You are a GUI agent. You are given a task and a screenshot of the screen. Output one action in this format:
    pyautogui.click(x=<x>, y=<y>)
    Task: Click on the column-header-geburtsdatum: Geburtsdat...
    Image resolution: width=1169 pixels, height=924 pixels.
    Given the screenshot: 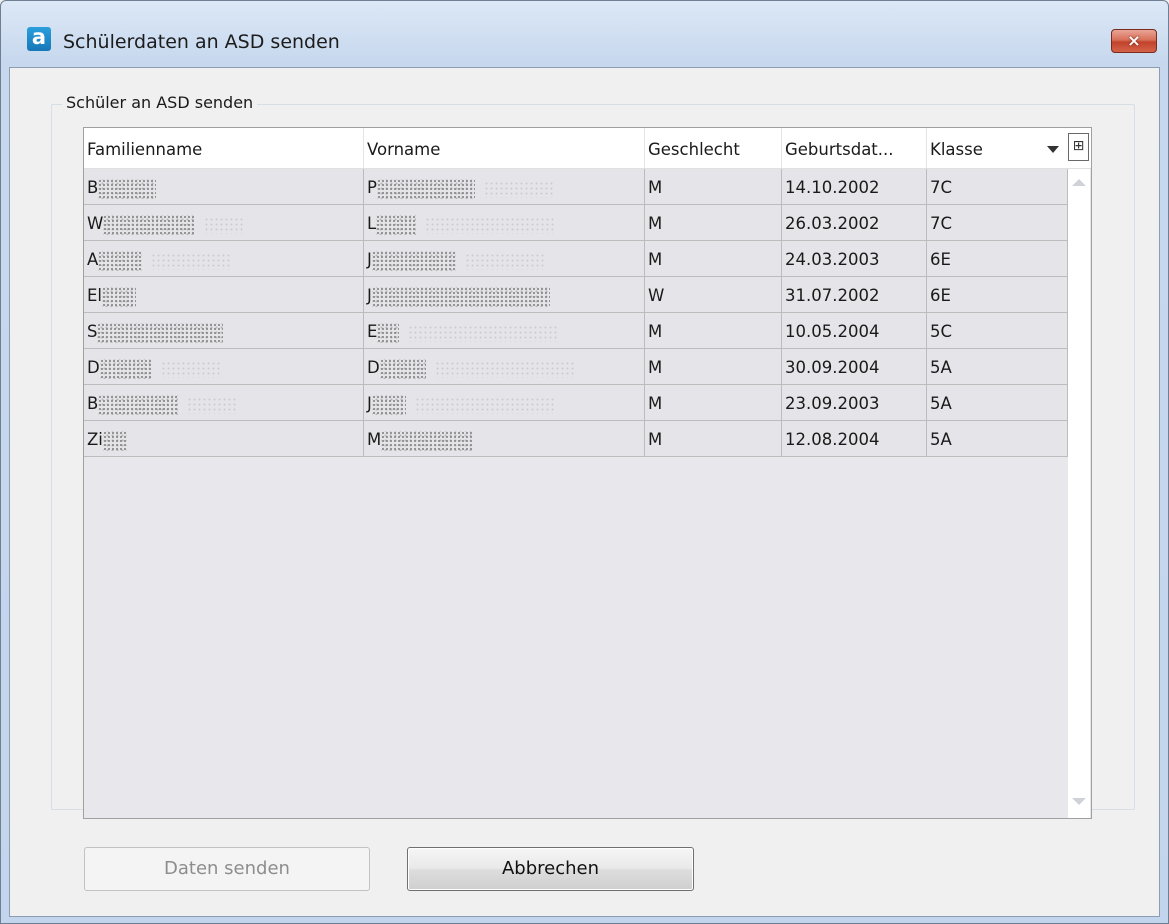 What is the action you would take?
    pyautogui.click(x=854, y=148)
    